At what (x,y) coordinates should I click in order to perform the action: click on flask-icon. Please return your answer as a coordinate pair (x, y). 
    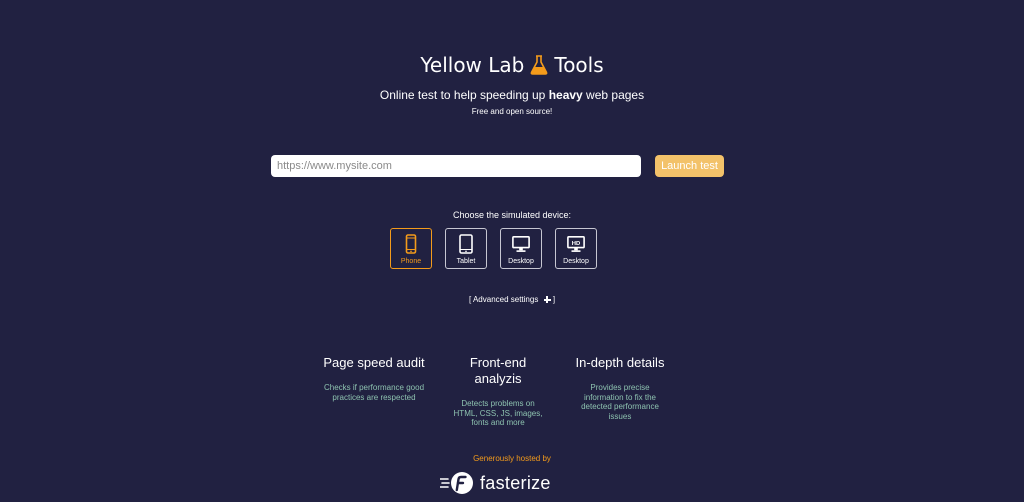
    Looking at the image, I should click on (539, 65).